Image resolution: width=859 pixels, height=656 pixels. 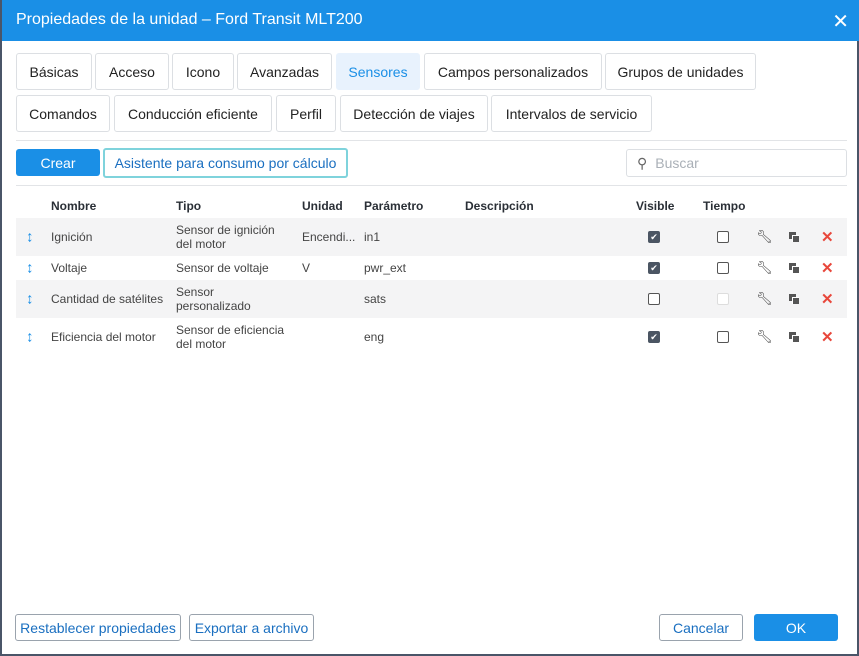 I want to click on sensor-type-line1: Sensor de ignición, so click(x=225, y=230).